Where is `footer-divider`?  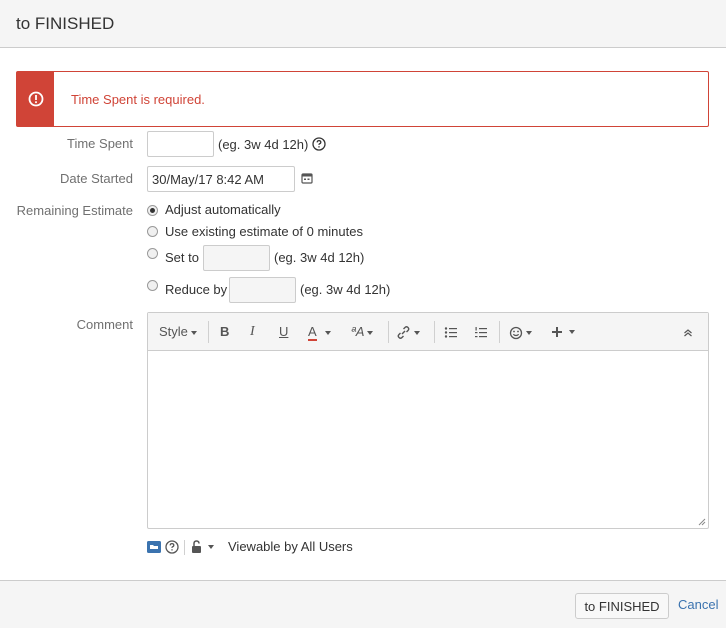
footer-divider is located at coordinates (184, 547).